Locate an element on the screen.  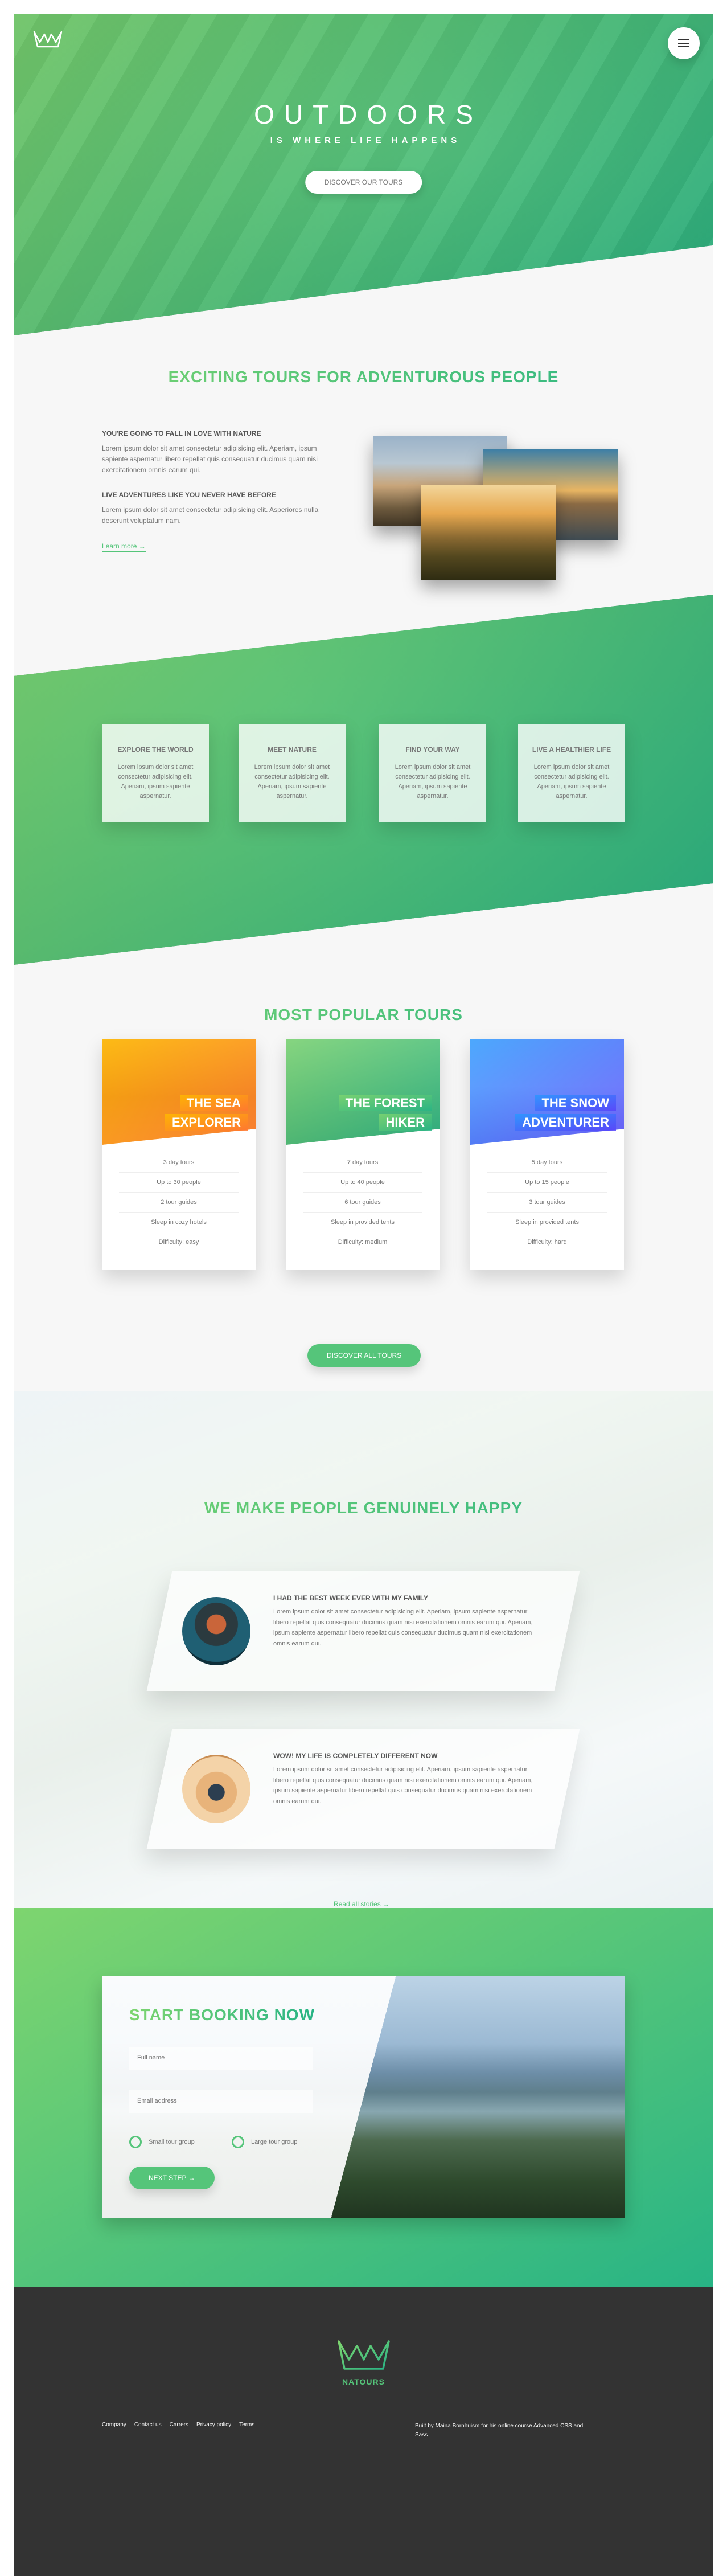
list-item: 6 tour guides is located at coordinates (362, 1203).